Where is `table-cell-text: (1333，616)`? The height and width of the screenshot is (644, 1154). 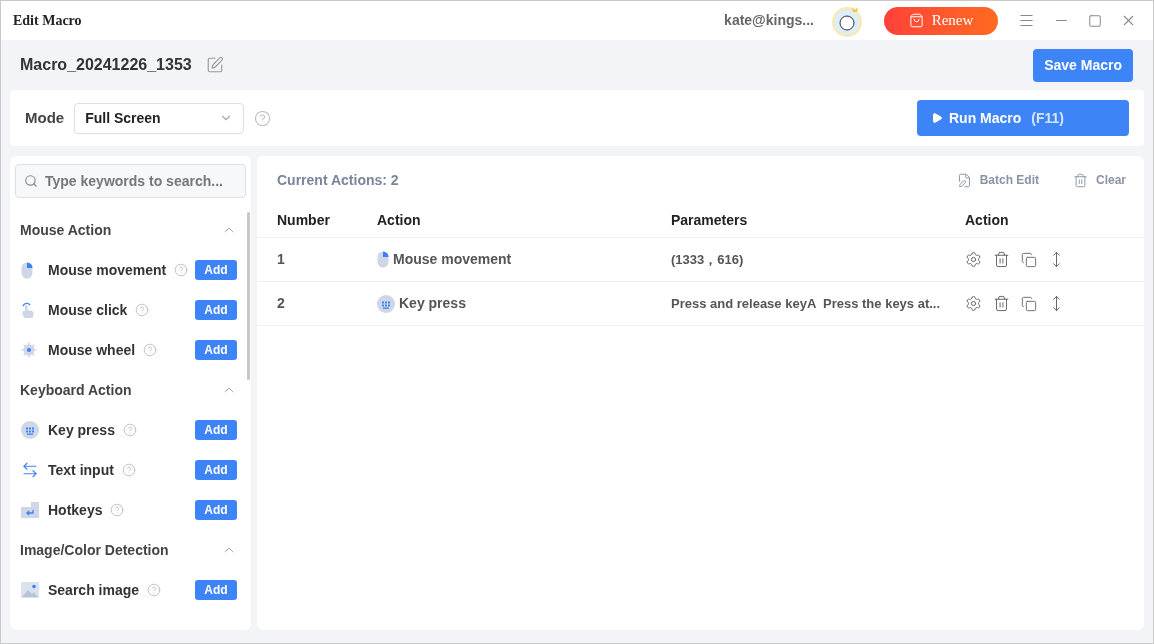
table-cell-text: (1333，616) is located at coordinates (708, 259).